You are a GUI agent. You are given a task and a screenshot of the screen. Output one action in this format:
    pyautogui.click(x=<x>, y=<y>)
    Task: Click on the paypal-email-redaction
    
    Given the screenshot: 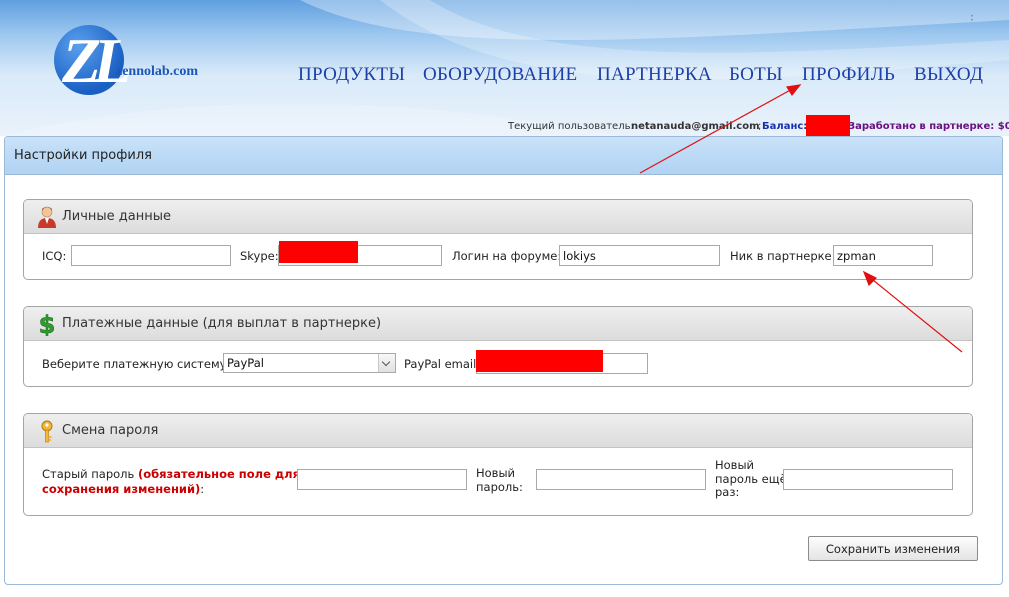 What is the action you would take?
    pyautogui.click(x=539, y=361)
    